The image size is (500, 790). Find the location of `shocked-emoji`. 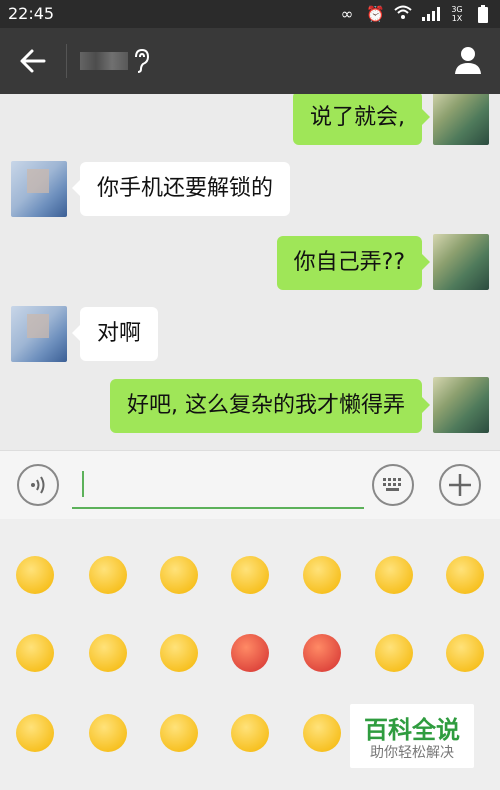

shocked-emoji is located at coordinates (179, 733).